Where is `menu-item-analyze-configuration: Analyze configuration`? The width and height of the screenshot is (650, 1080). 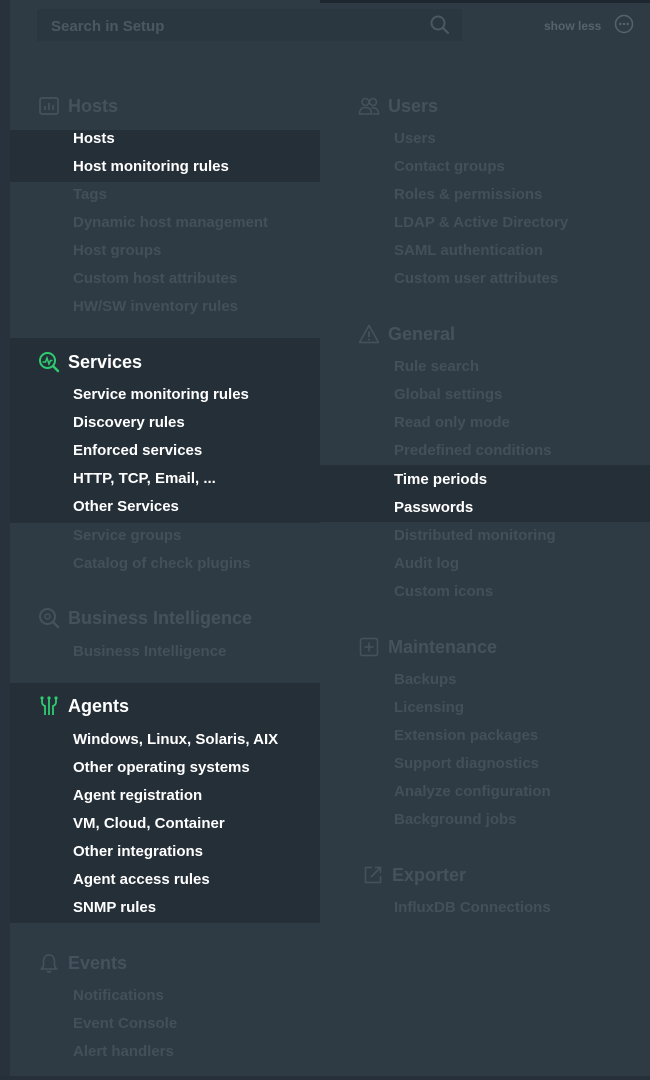 menu-item-analyze-configuration: Analyze configuration is located at coordinates (472, 792).